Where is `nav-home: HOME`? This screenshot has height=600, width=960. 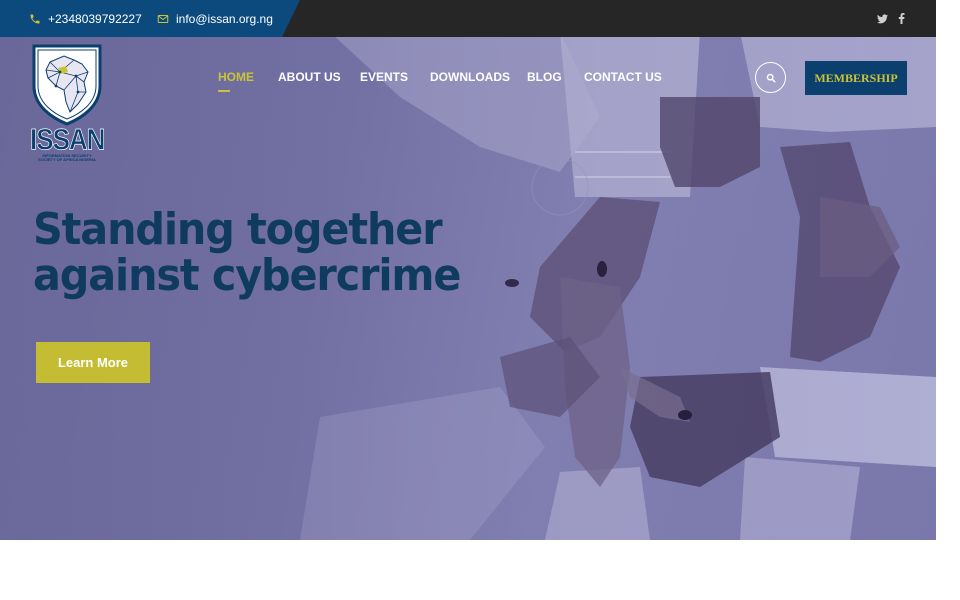 nav-home: HOME is located at coordinates (236, 77).